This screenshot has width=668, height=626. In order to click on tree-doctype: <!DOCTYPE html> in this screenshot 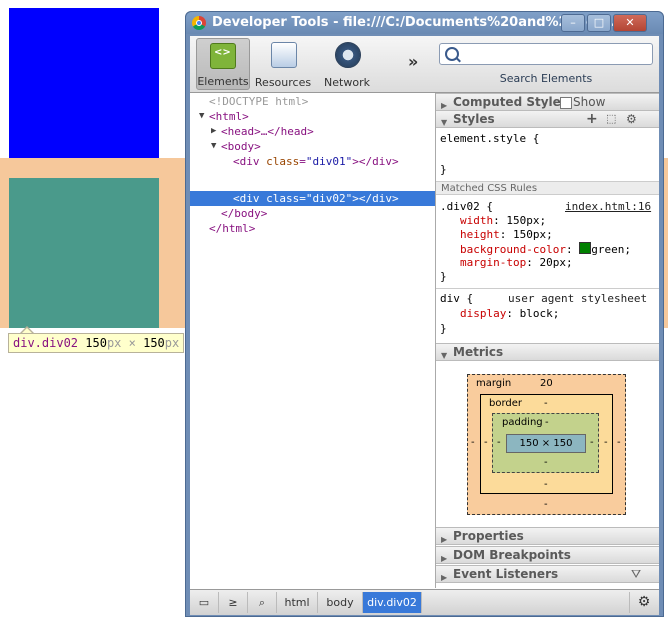, I will do `click(258, 101)`.